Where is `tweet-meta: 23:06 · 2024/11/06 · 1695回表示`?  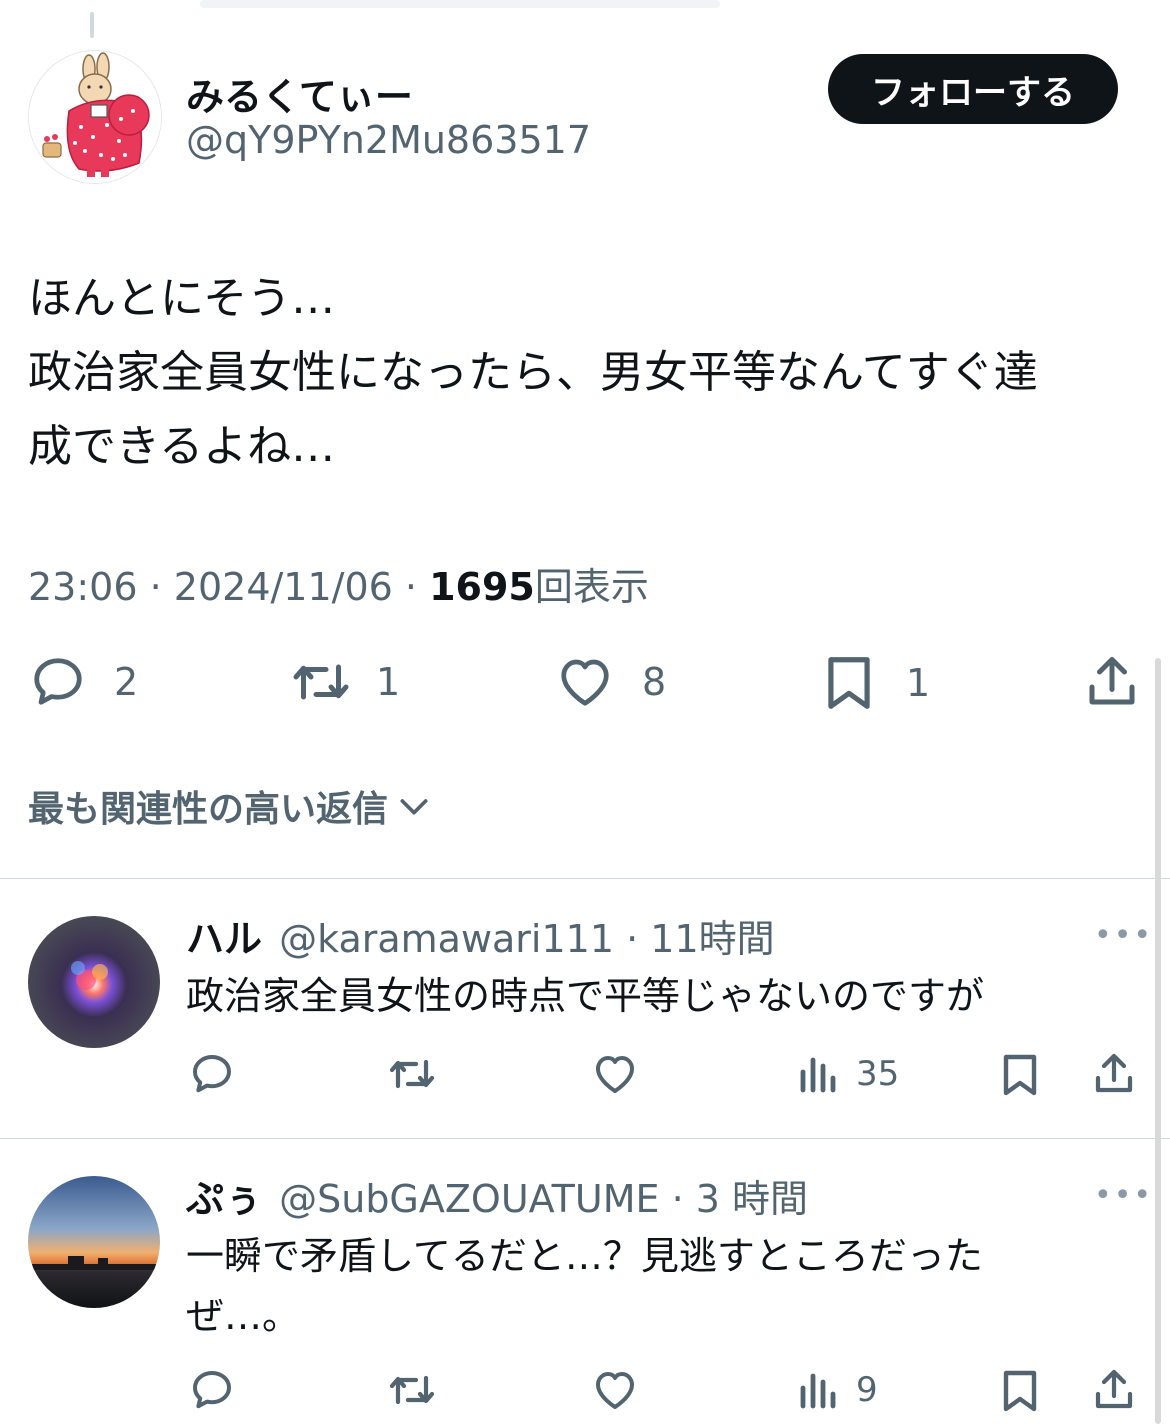 tweet-meta: 23:06 · 2024/11/06 · 1695回表示 is located at coordinates (338, 583).